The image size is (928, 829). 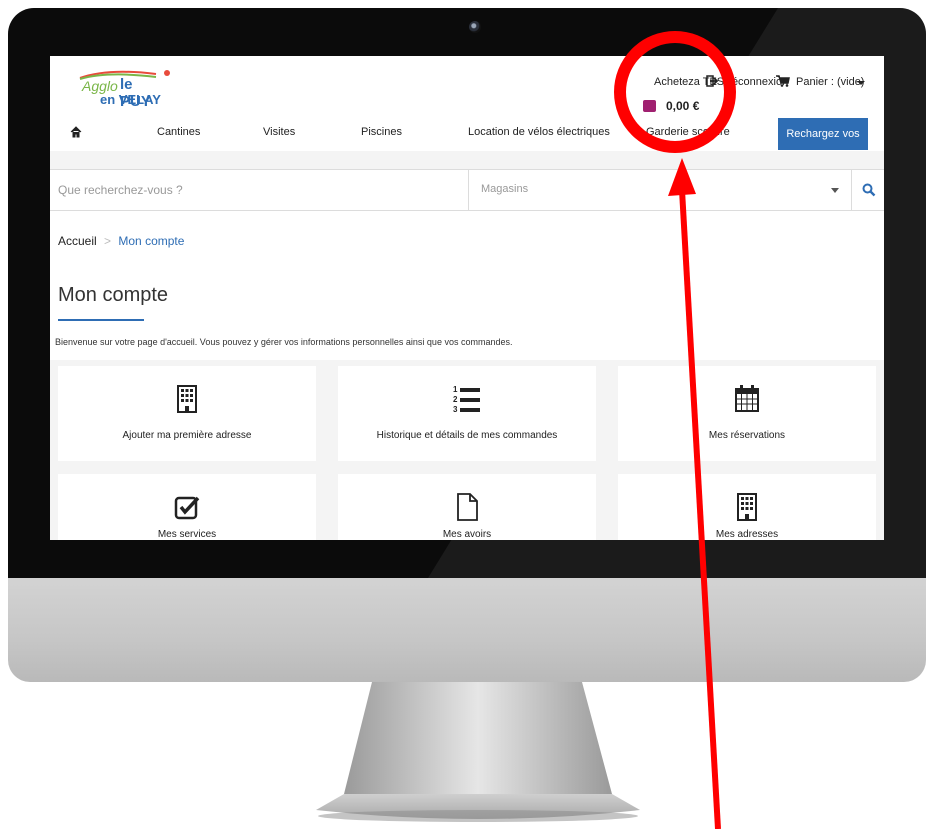 I want to click on card-addresses: Mes adresses, so click(x=747, y=507).